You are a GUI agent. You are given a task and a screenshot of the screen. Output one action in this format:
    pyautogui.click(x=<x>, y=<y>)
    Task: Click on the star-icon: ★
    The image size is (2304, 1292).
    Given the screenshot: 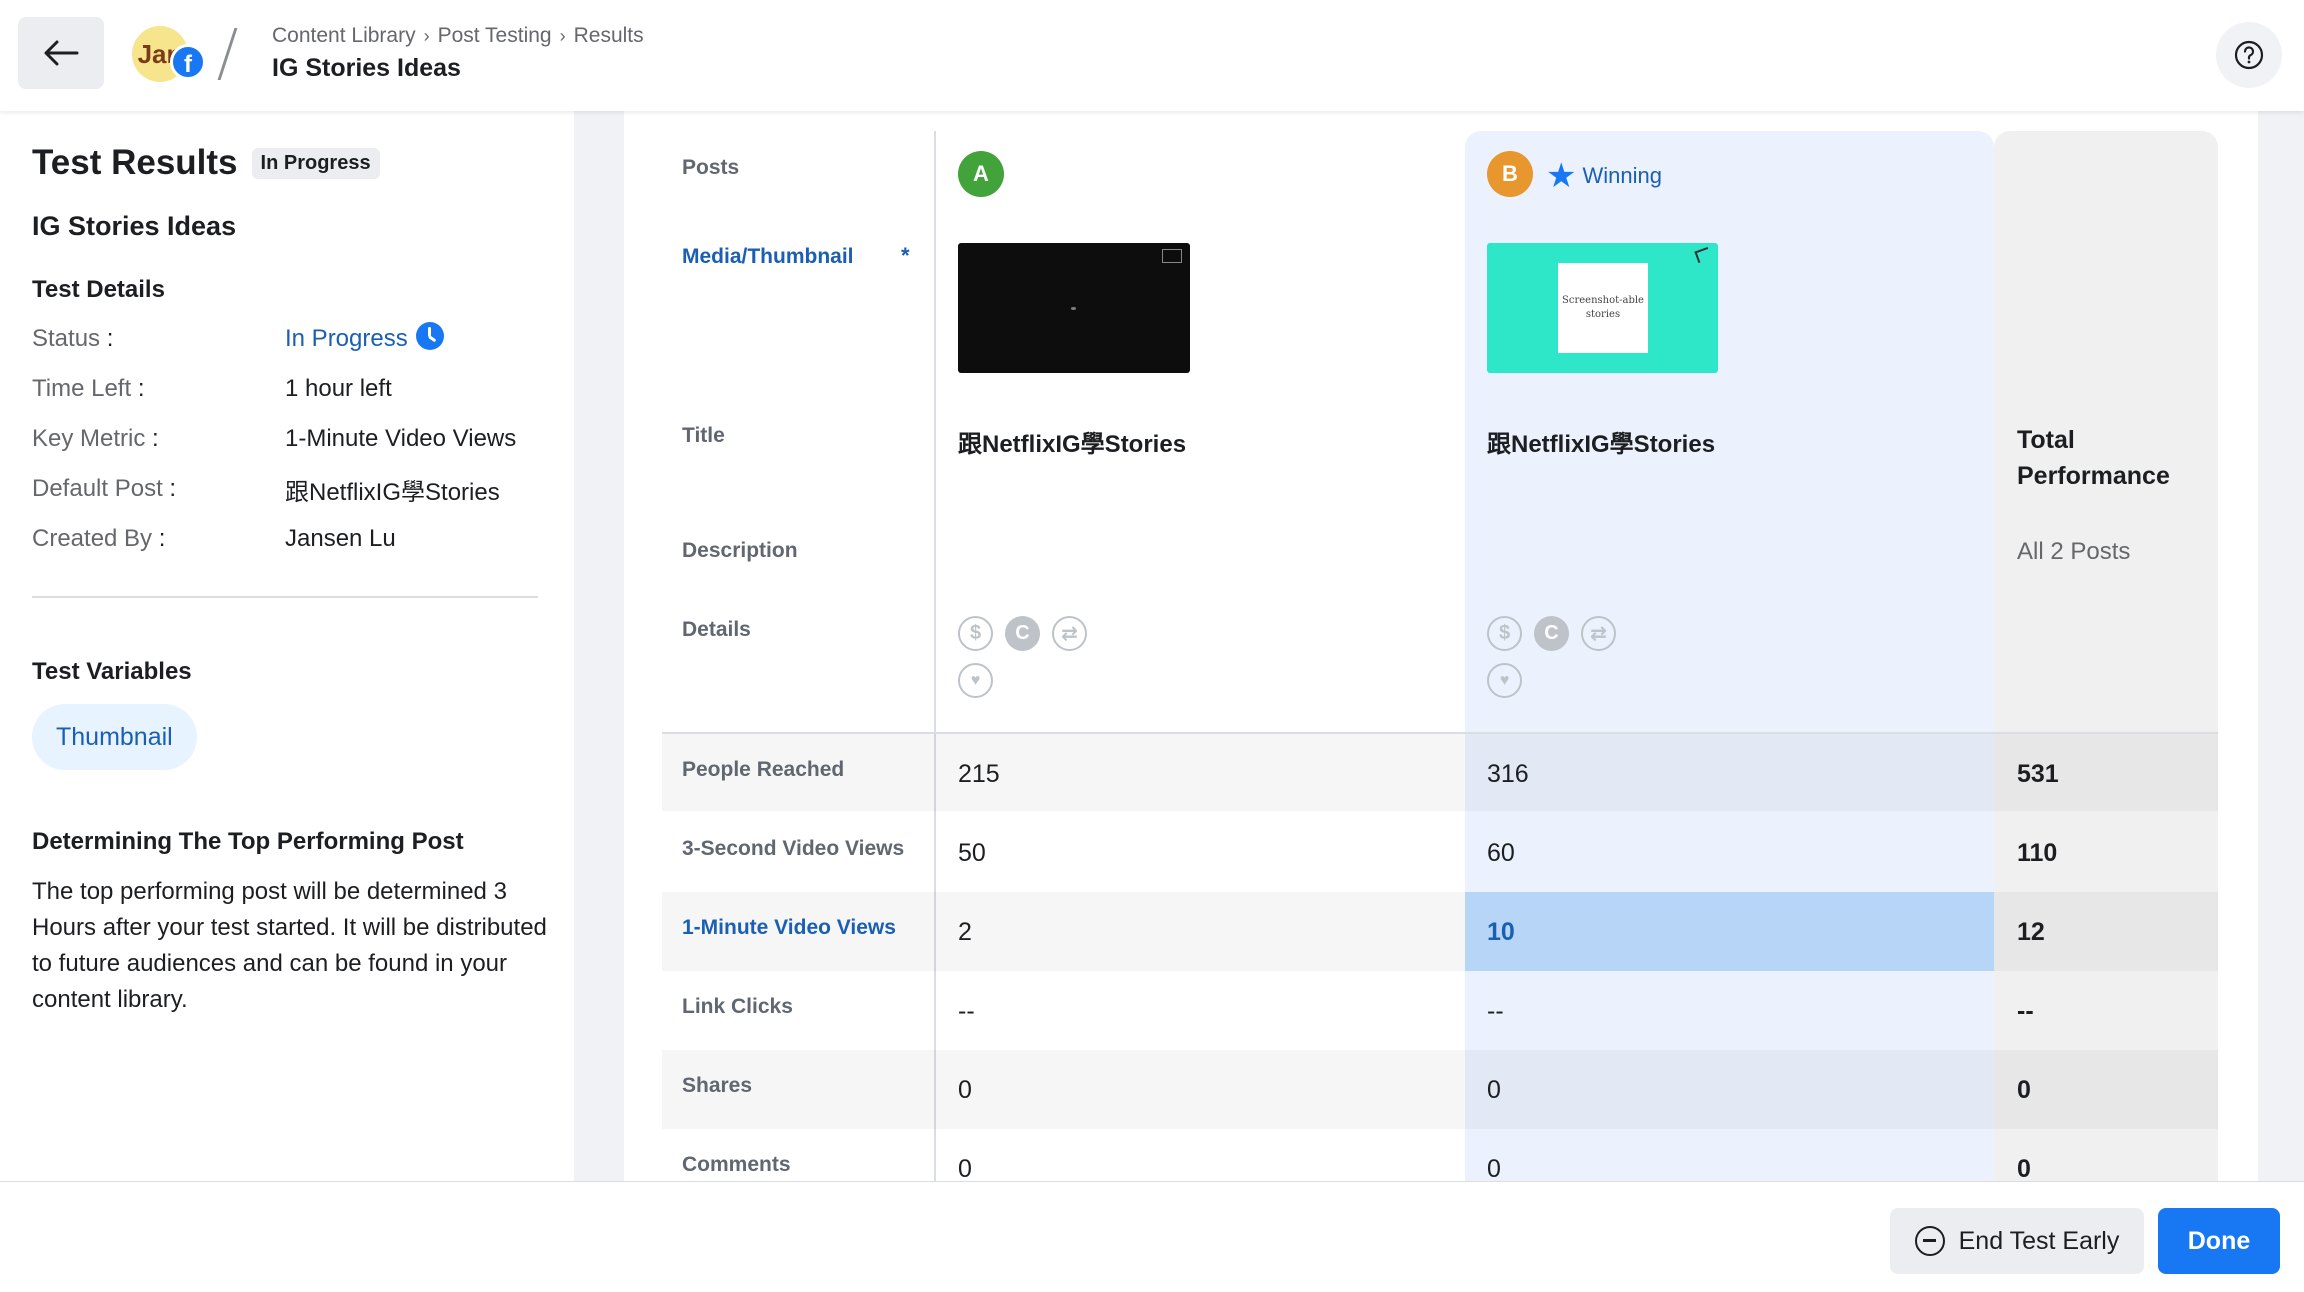 What is the action you would take?
    pyautogui.click(x=1561, y=176)
    